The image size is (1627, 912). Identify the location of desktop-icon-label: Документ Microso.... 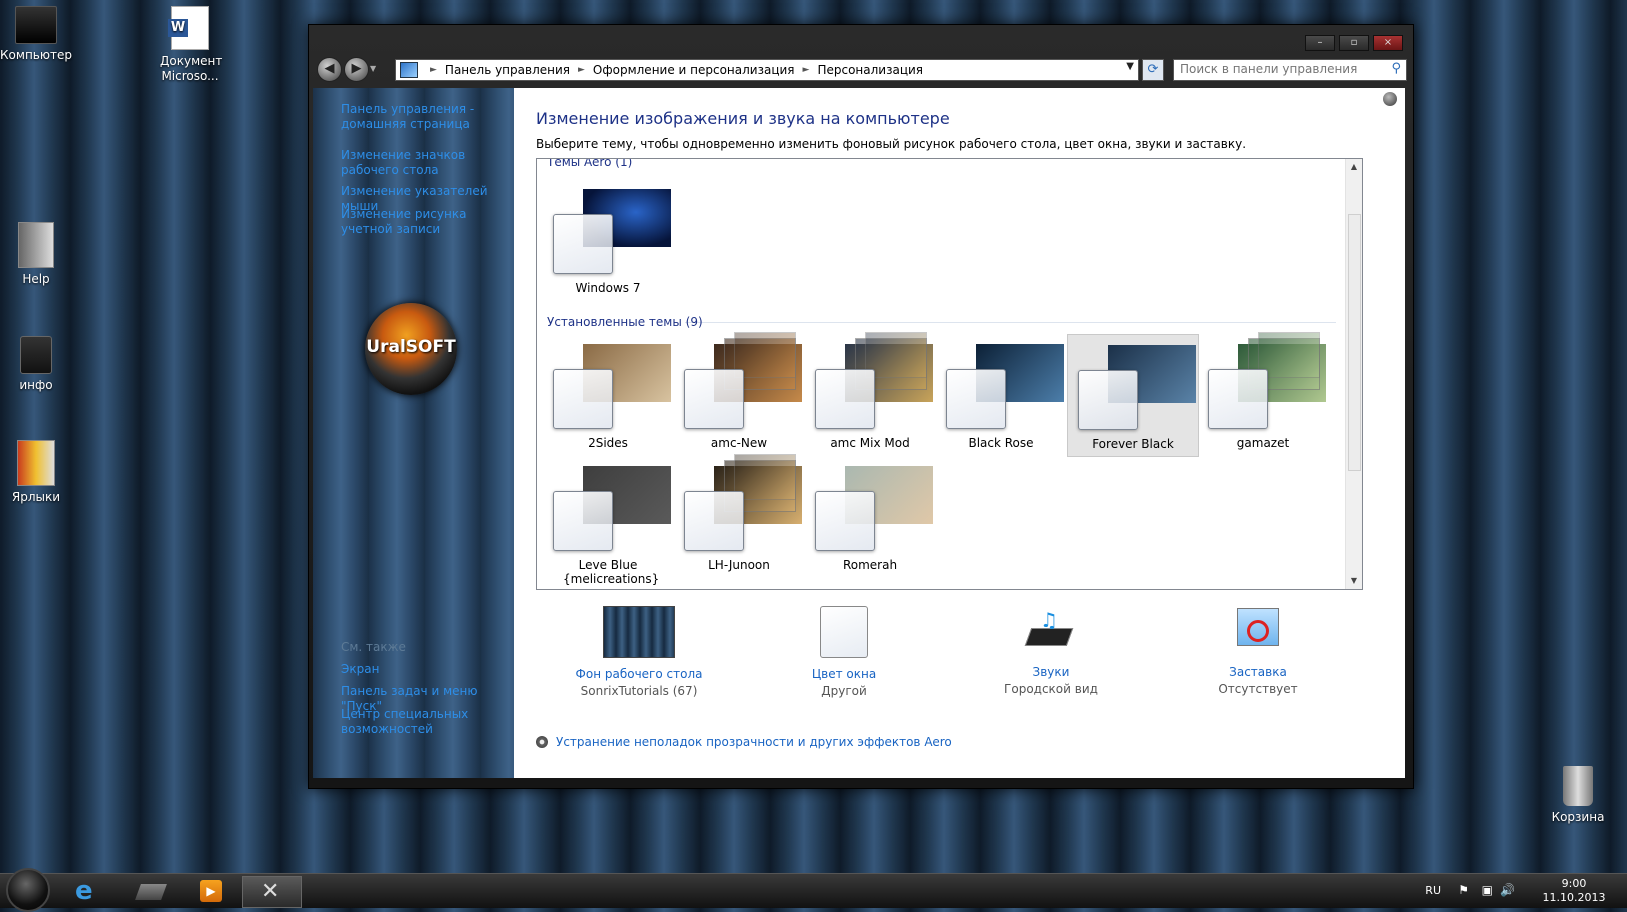
(191, 68).